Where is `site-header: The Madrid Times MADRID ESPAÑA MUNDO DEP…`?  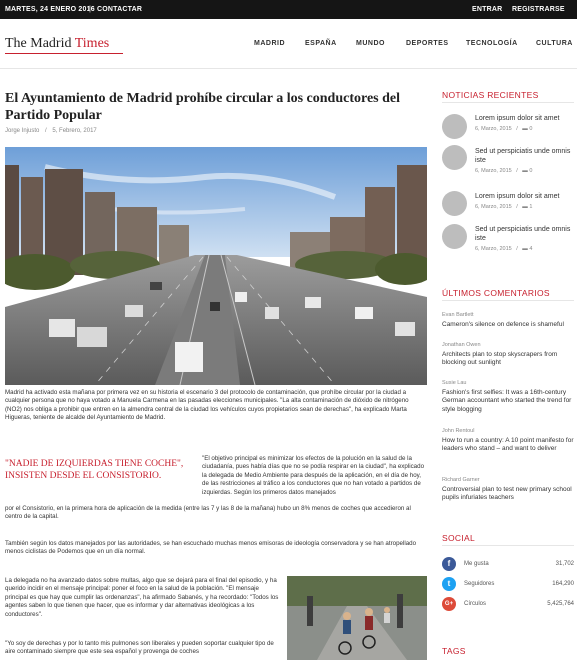 site-header: The Madrid Times MADRID ESPAÑA MUNDO DEP… is located at coordinates (288, 44).